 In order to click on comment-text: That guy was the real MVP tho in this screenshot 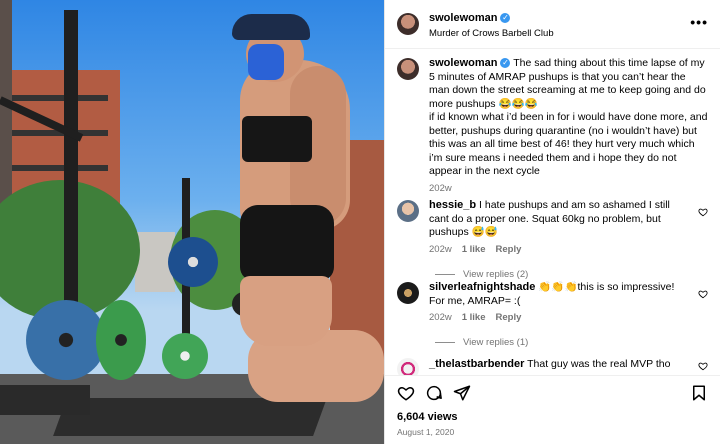, I will do `click(599, 364)`.